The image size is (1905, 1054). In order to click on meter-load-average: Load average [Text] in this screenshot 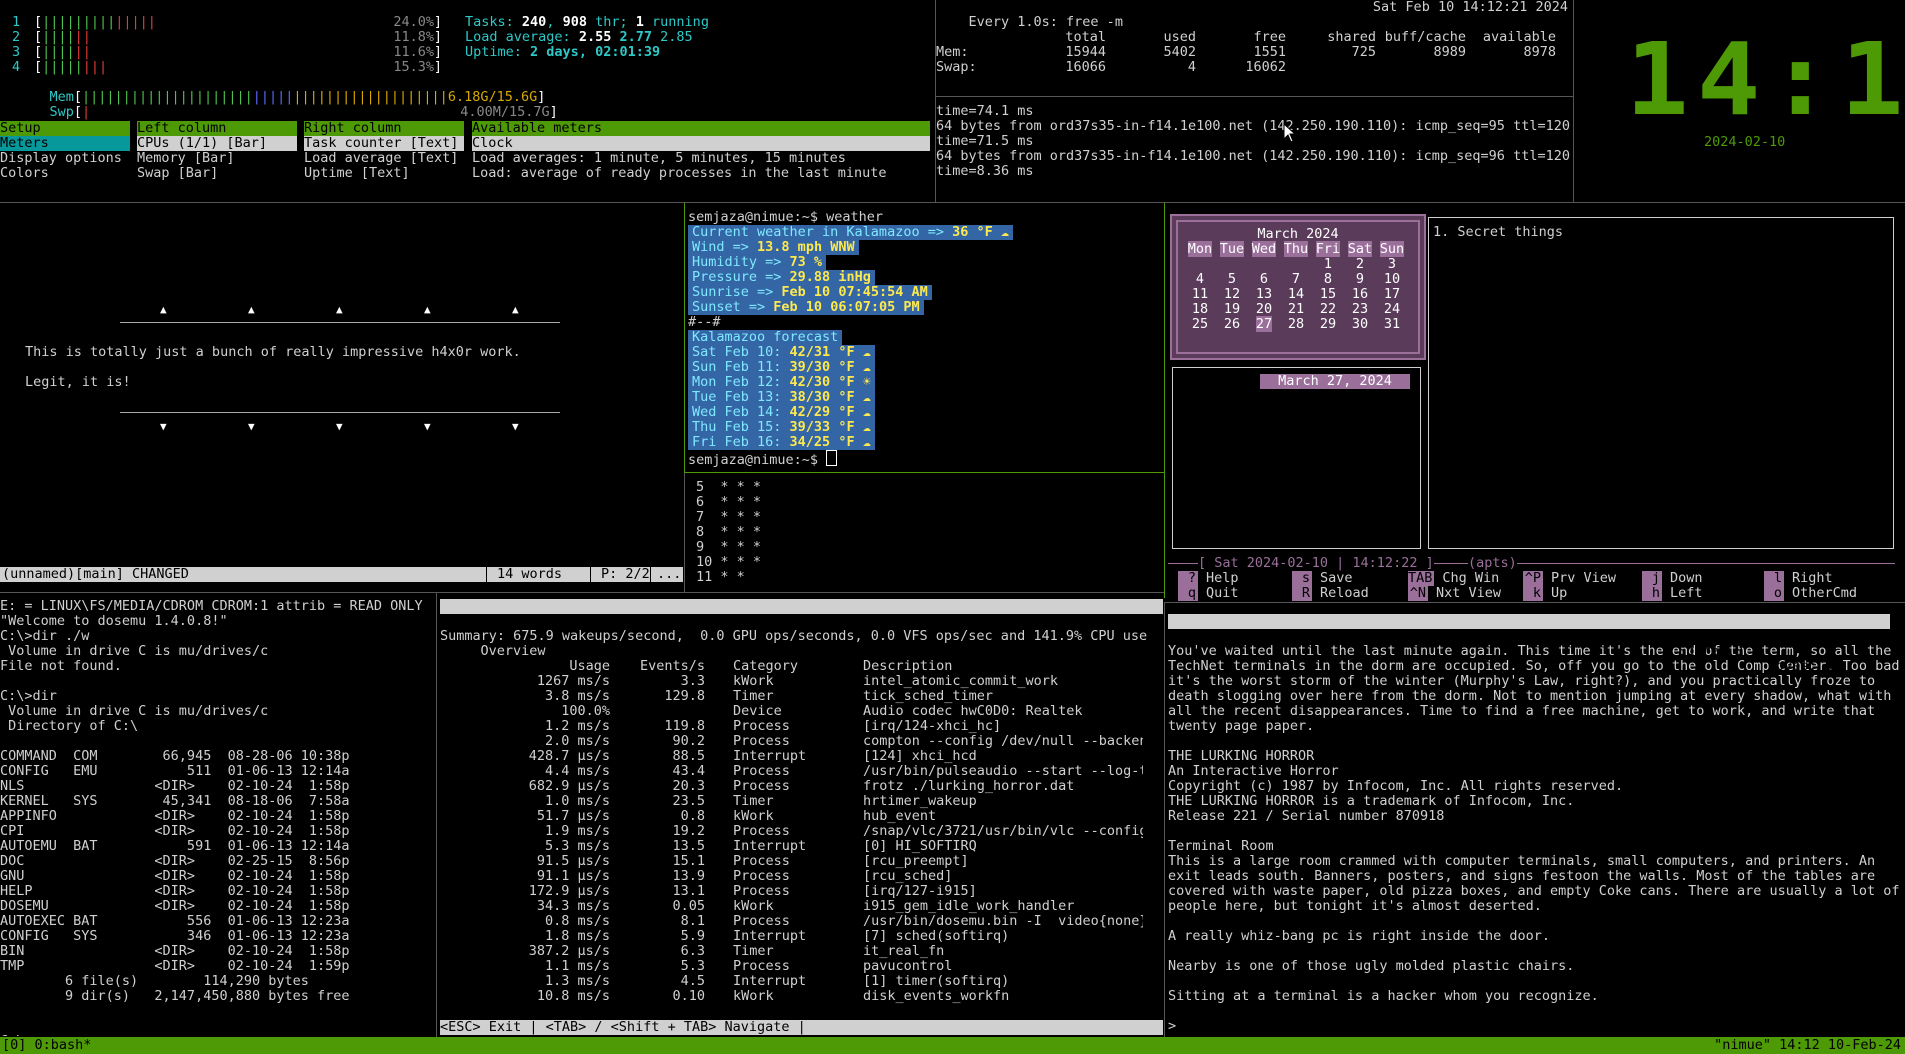, I will do `click(384, 158)`.